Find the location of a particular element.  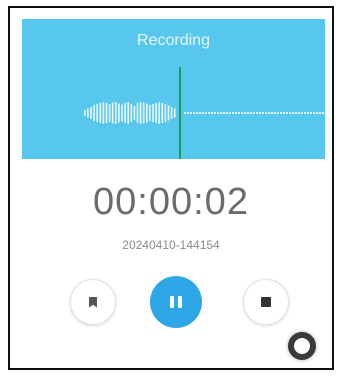

pause-button is located at coordinates (176, 302).